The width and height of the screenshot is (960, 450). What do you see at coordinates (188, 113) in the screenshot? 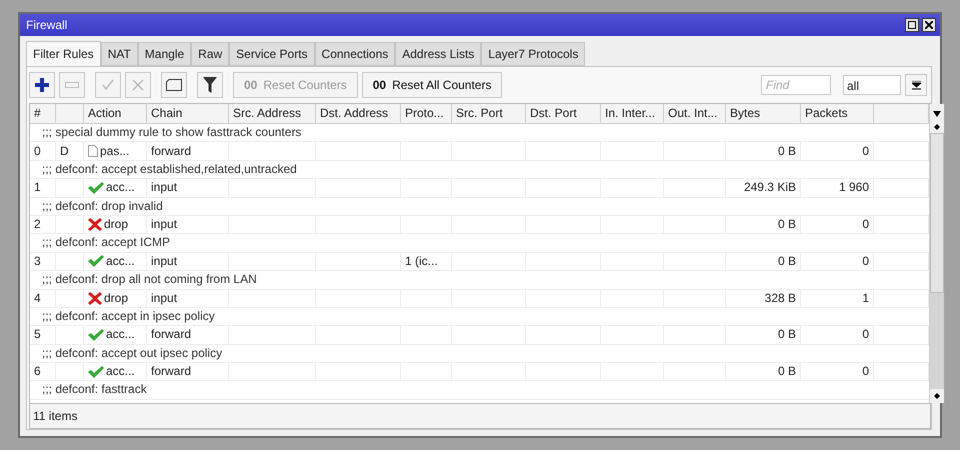
I see `column-header: Chain` at bounding box center [188, 113].